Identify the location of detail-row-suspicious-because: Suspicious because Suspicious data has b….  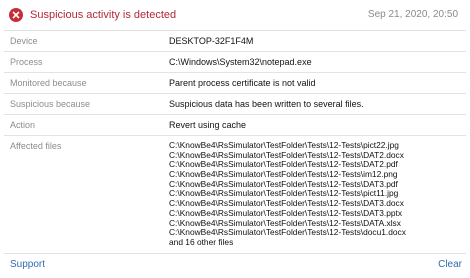
(235, 103).